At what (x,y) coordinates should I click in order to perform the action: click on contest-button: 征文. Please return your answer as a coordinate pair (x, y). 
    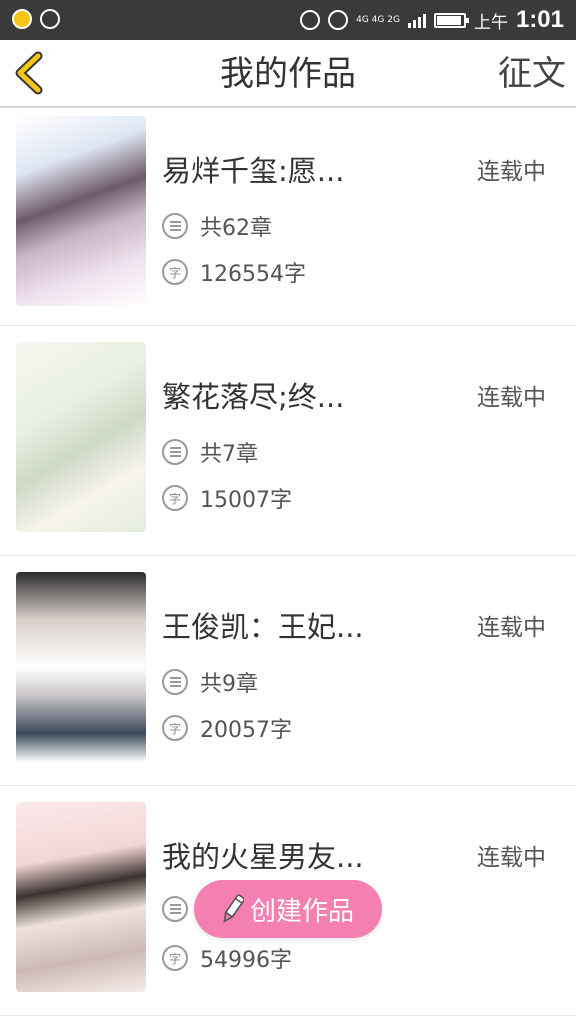
    Looking at the image, I should click on (532, 74).